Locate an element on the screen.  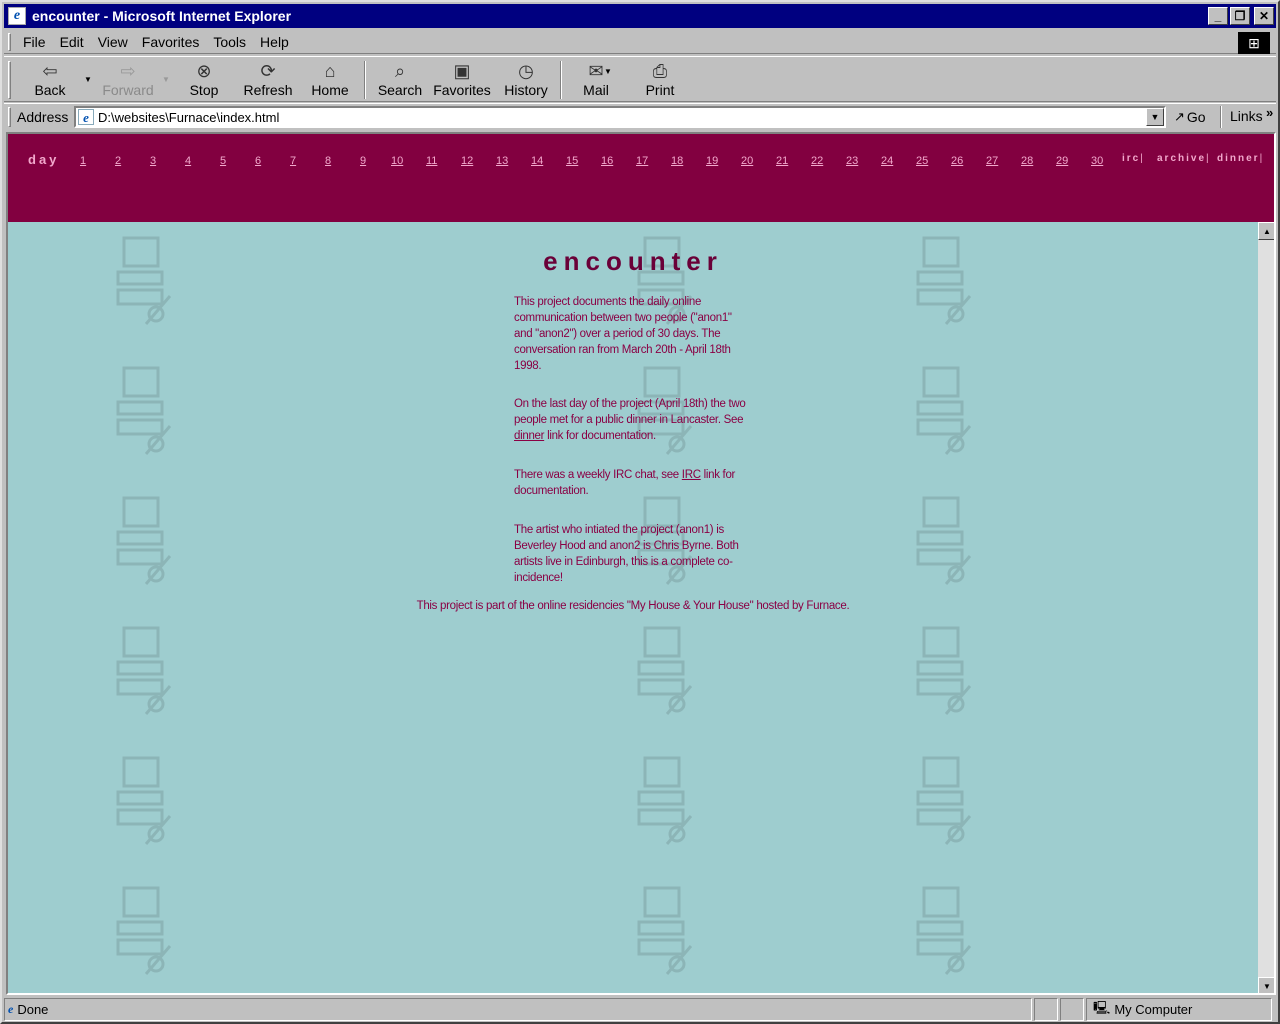
dinner-link: dinner is located at coordinates (529, 436).